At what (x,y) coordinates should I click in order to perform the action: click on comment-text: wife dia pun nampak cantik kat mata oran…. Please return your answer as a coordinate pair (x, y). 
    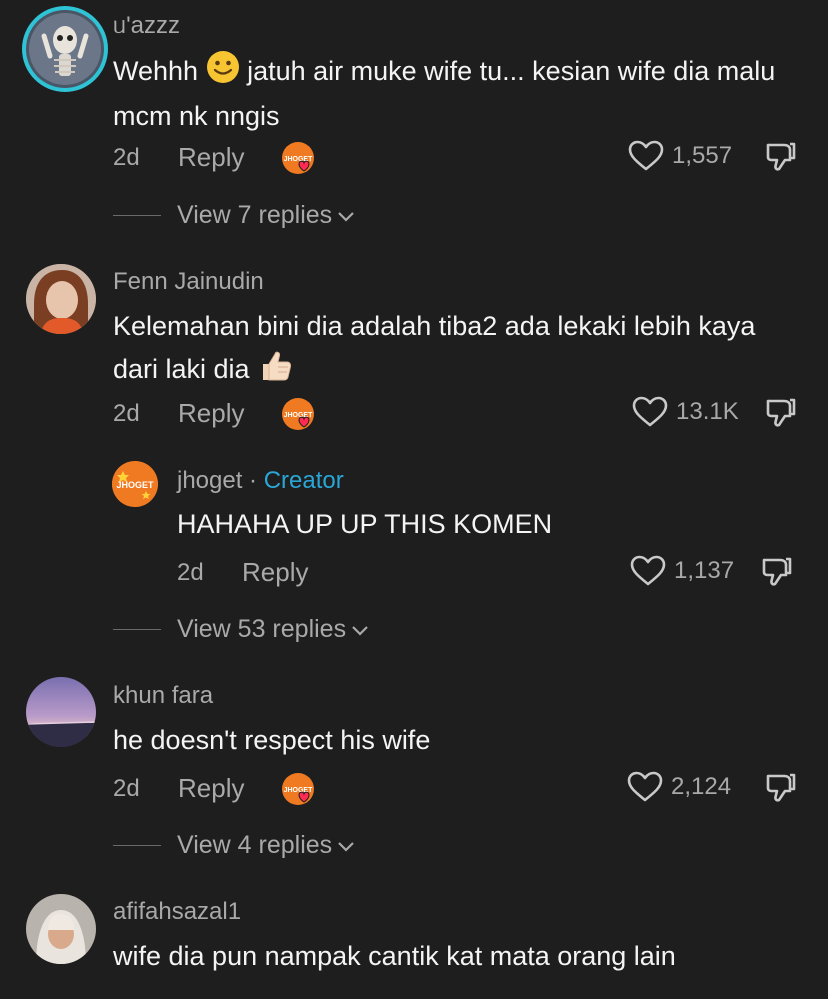
    Looking at the image, I should click on (394, 956).